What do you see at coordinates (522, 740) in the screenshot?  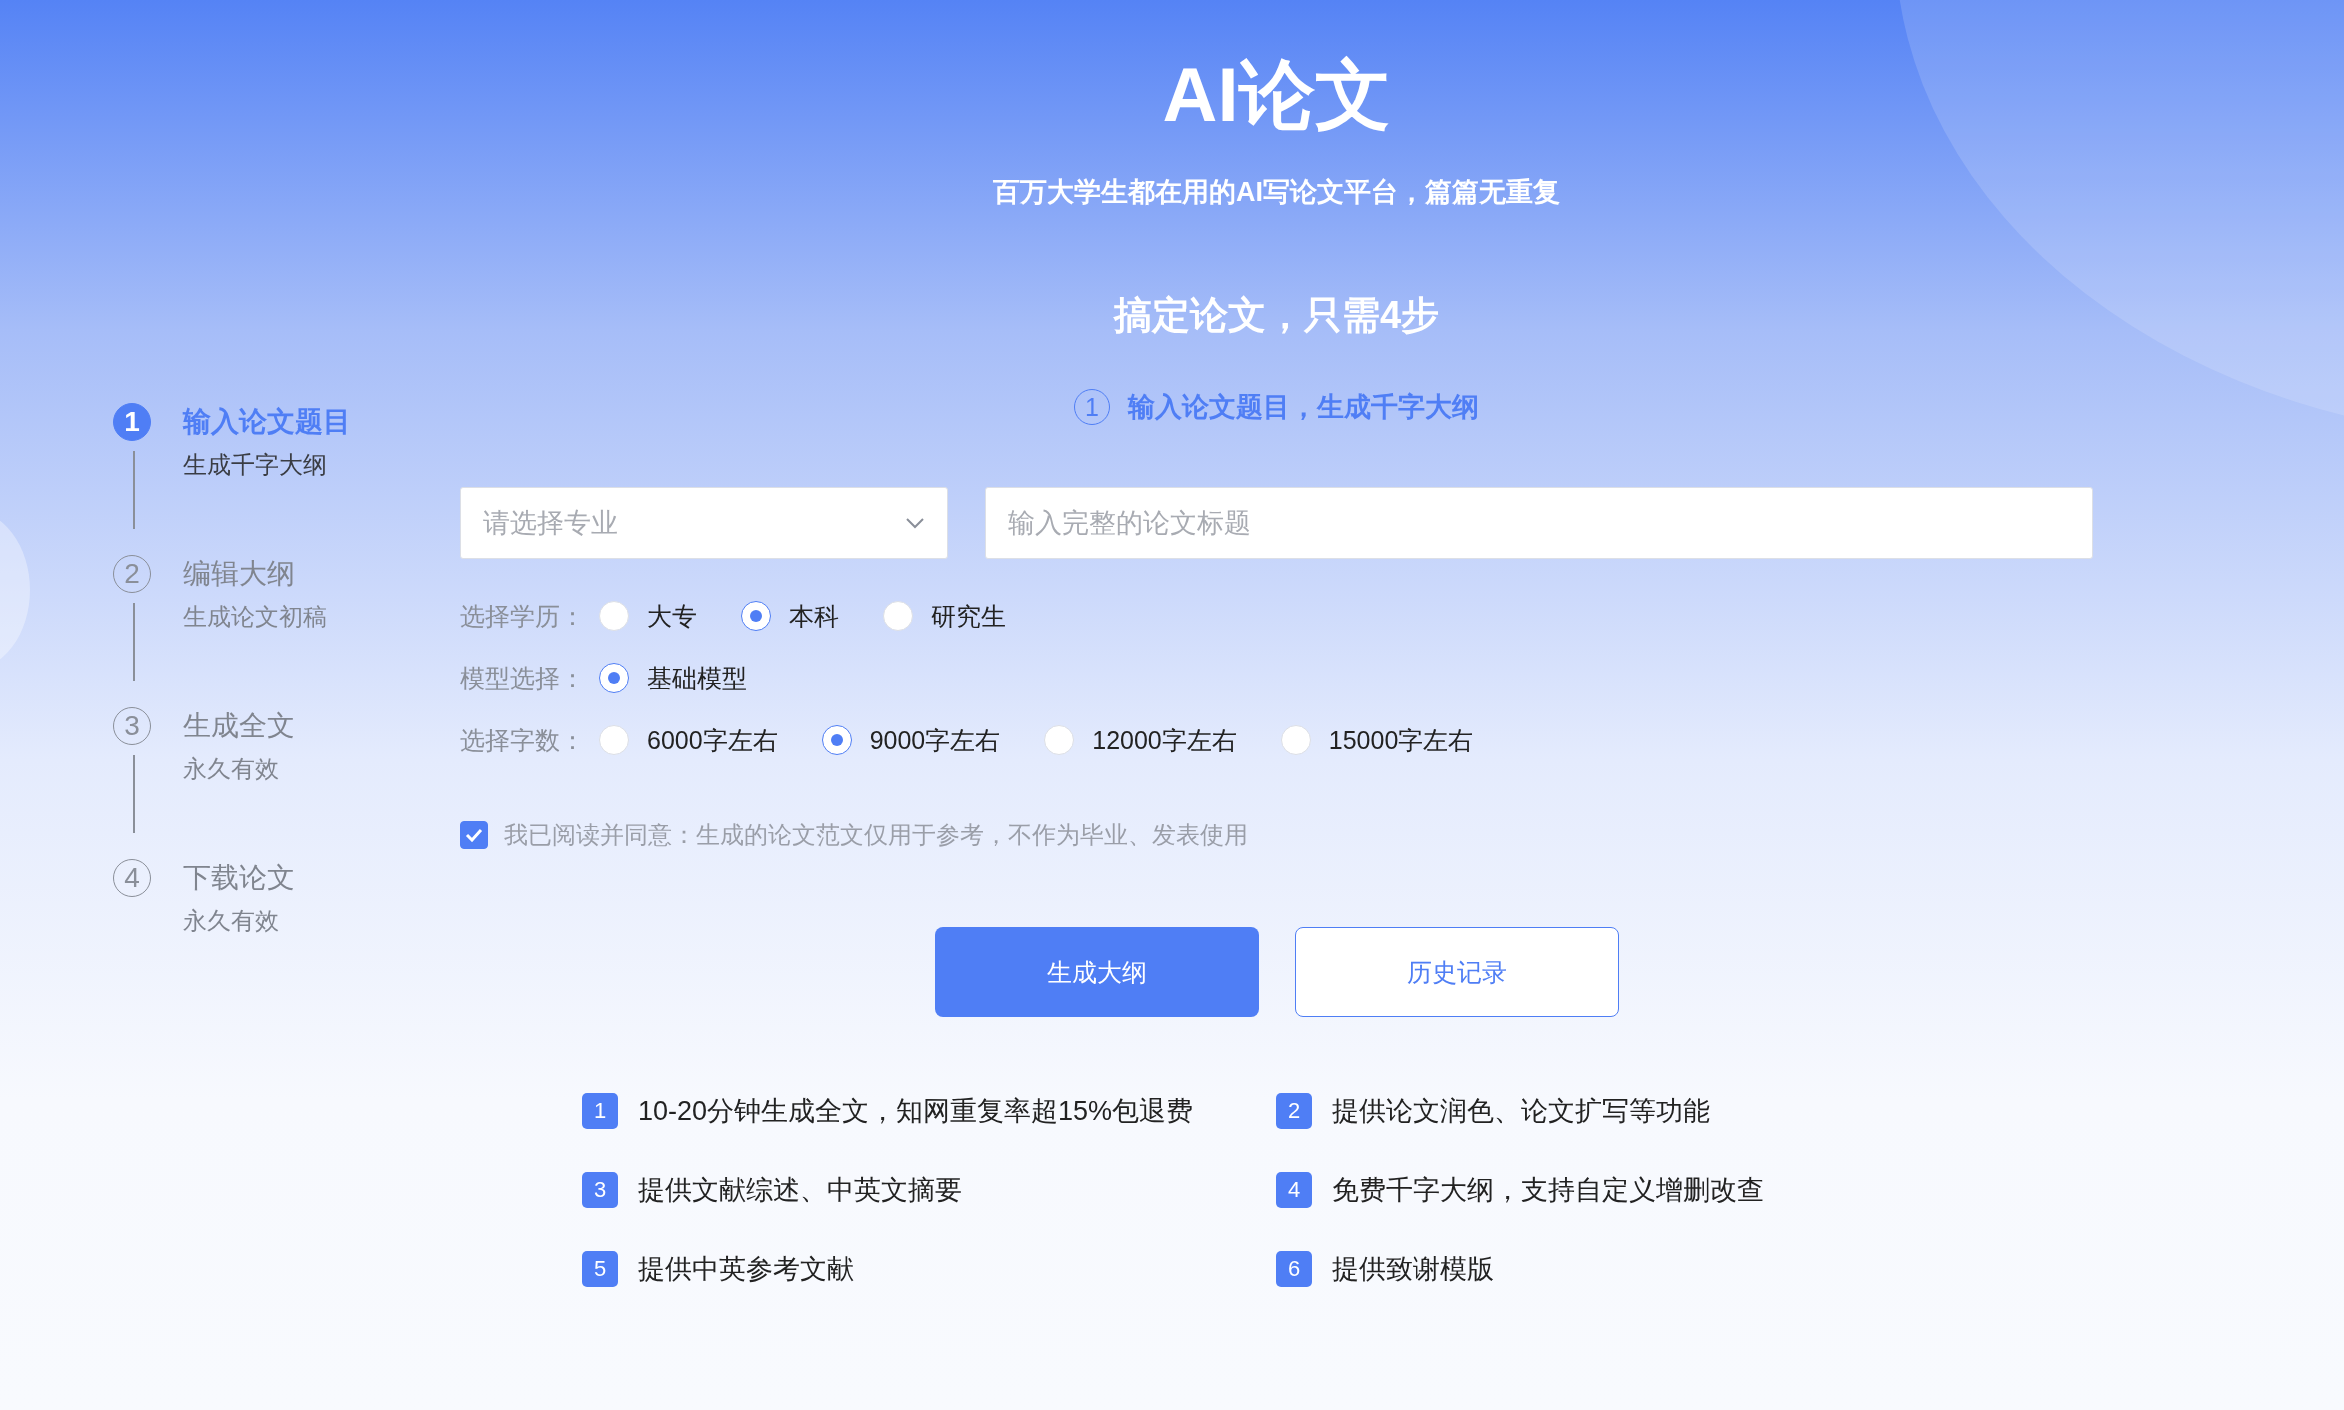 I see `option-label: 选择字数：` at bounding box center [522, 740].